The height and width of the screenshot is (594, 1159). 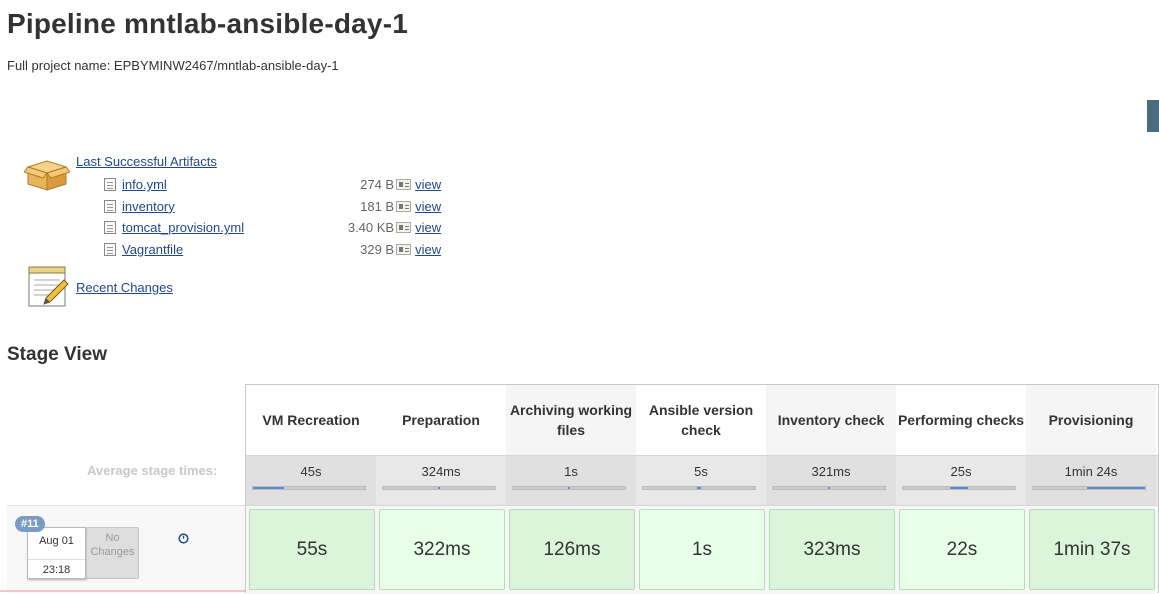 I want to click on stage-run-duration: 322ms, so click(x=442, y=549).